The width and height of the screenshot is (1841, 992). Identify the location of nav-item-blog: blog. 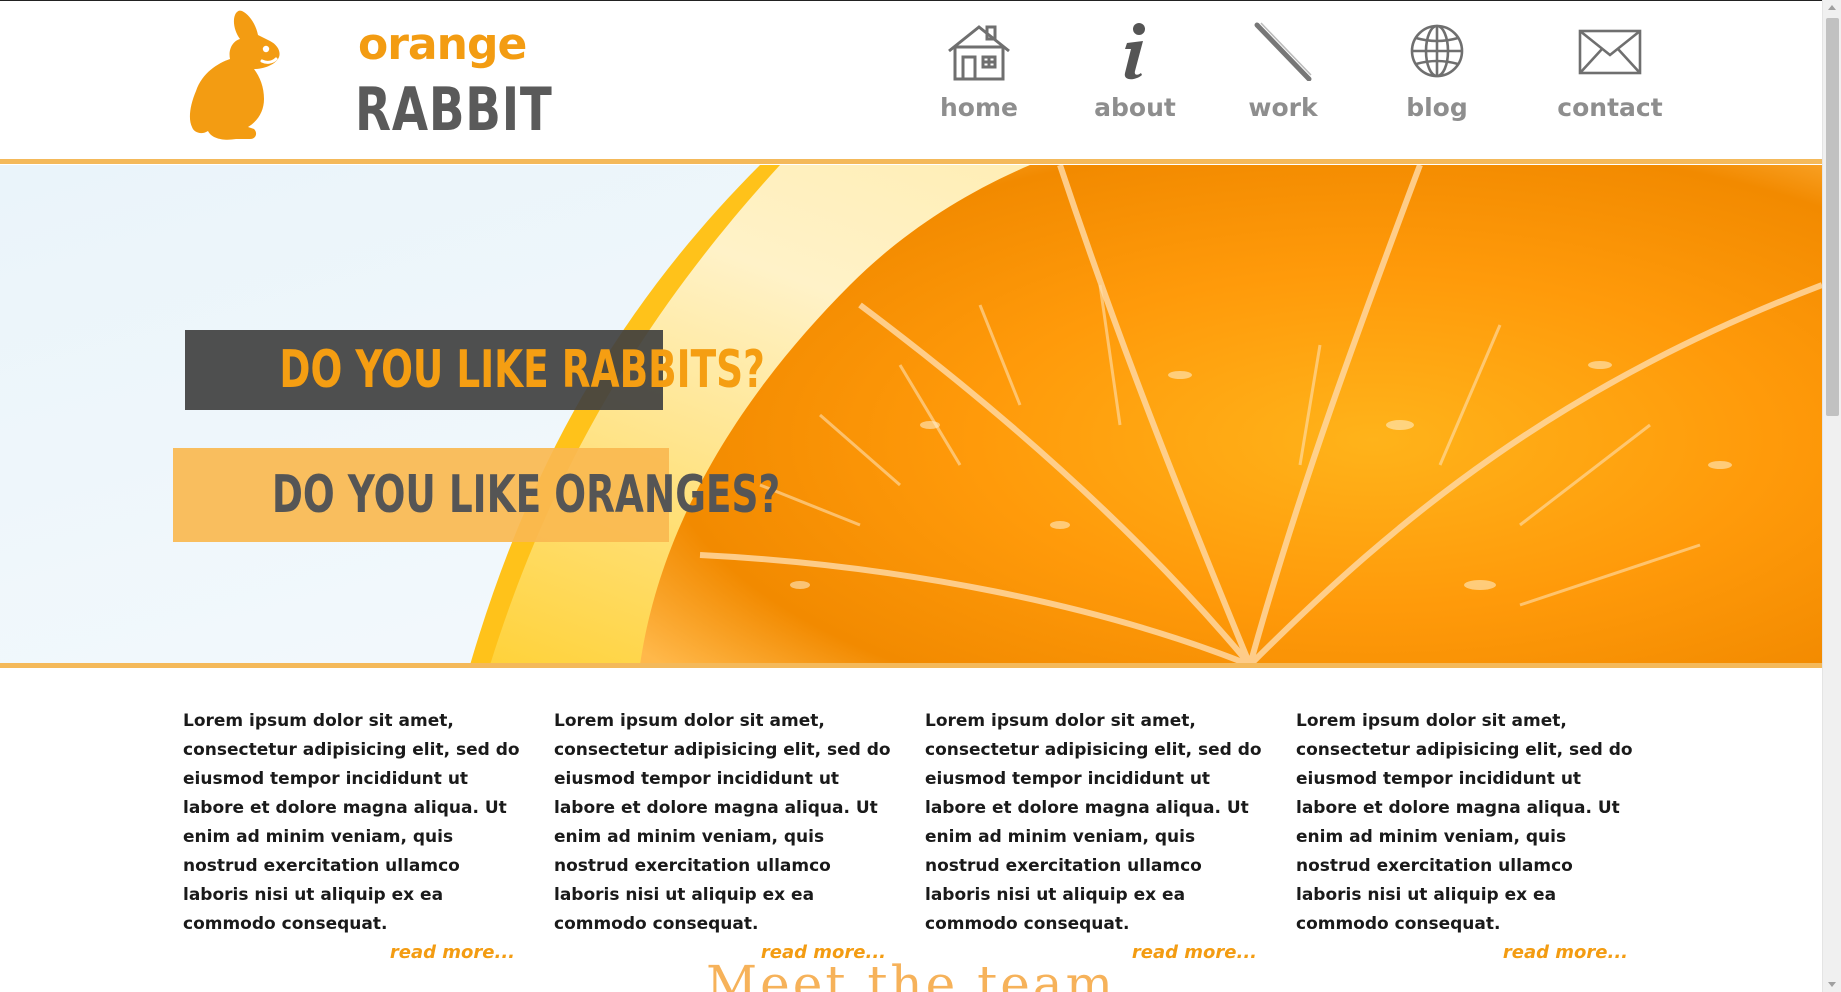
(1437, 78).